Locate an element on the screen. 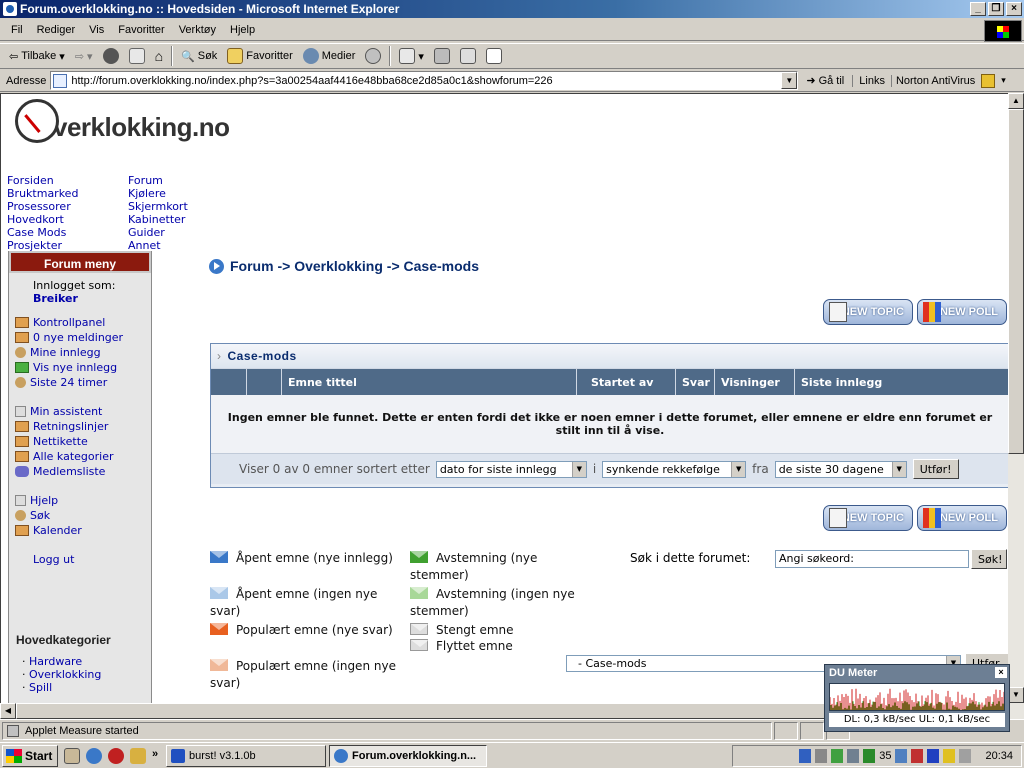  category-item: · Spill is located at coordinates (80, 687).